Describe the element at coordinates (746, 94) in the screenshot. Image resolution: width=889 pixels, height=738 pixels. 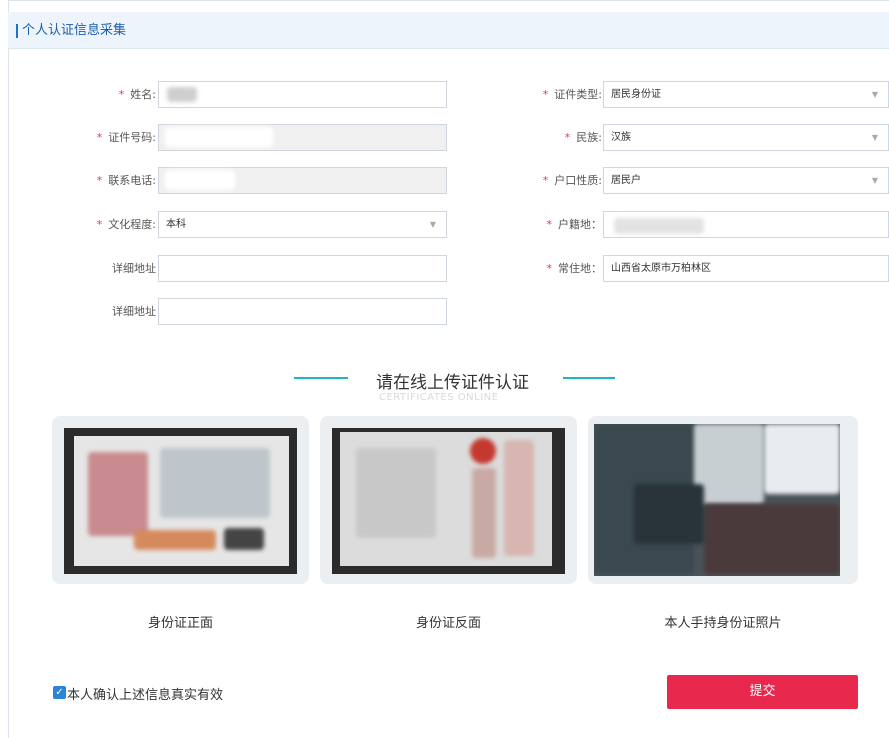
I see `id-type-select: 居民身份证 ▼` at that location.